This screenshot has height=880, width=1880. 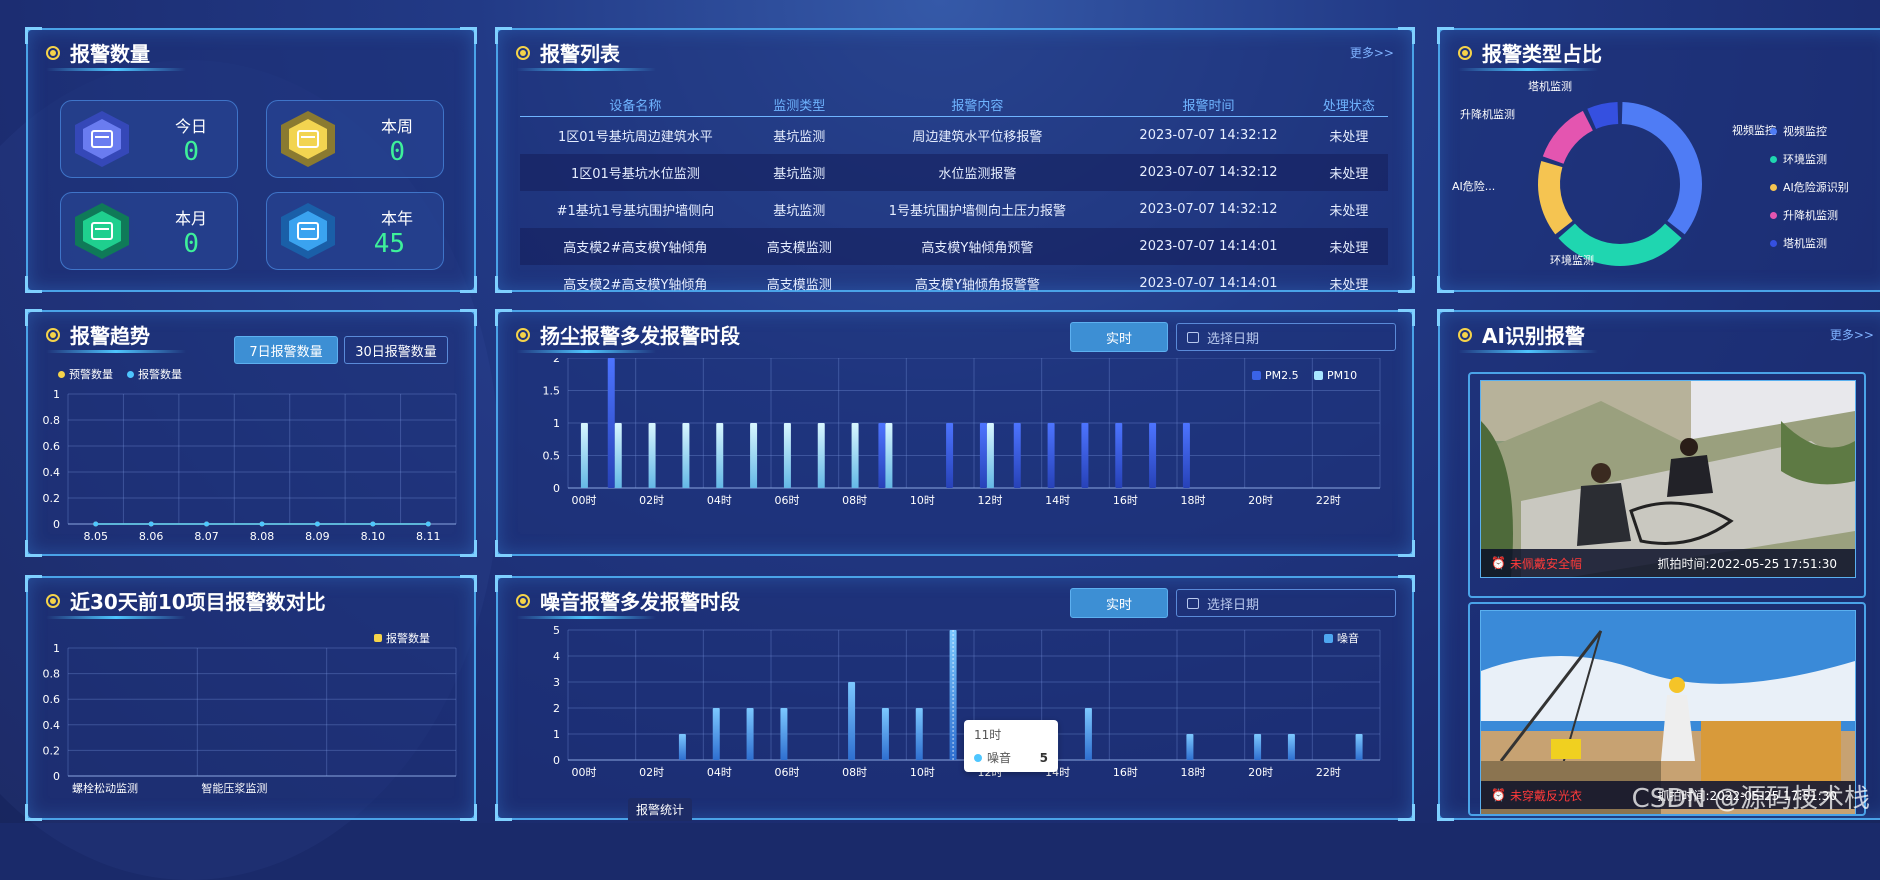 I want to click on bar-PM2.5-18时, so click(x=1186, y=455).